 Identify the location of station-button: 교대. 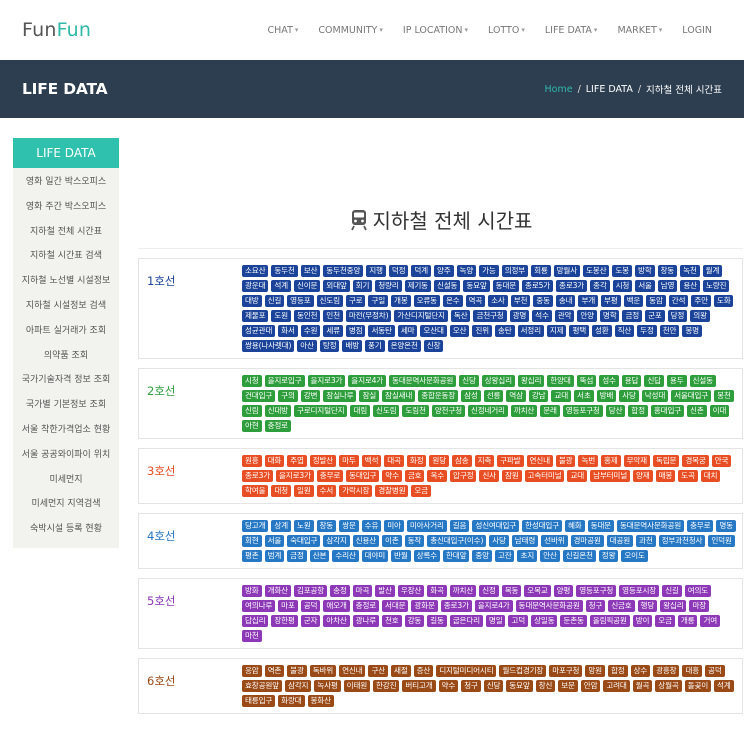
(561, 396).